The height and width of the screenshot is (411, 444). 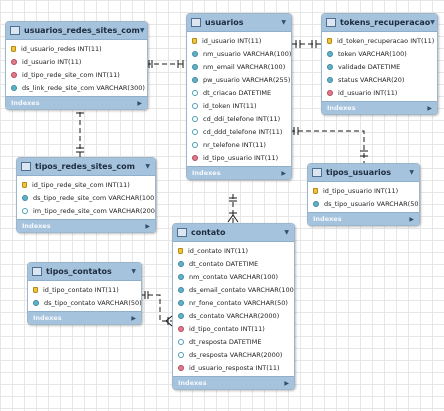 I want to click on table-header: usuarios_redes_sites_com ▼, so click(x=76, y=31).